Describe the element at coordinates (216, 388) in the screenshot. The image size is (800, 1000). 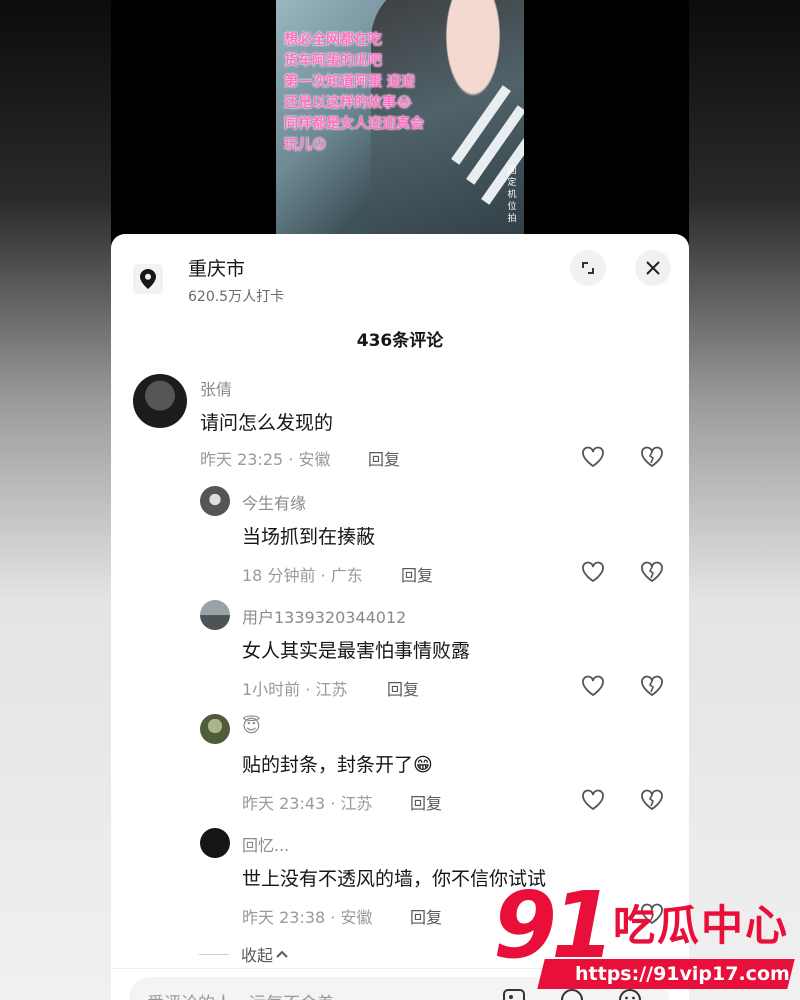
I see `comment-author: 张倩` at that location.